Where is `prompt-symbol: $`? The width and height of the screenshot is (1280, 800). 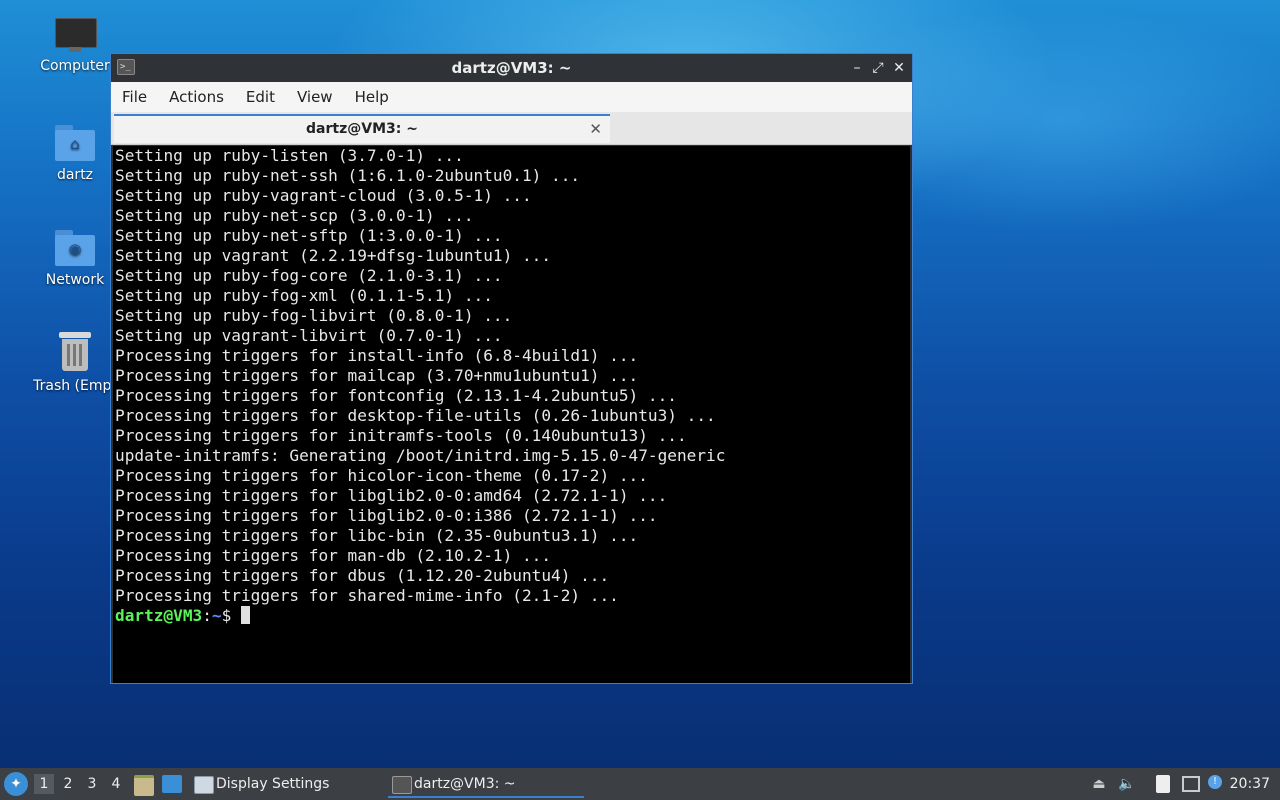 prompt-symbol: $ is located at coordinates (231, 615).